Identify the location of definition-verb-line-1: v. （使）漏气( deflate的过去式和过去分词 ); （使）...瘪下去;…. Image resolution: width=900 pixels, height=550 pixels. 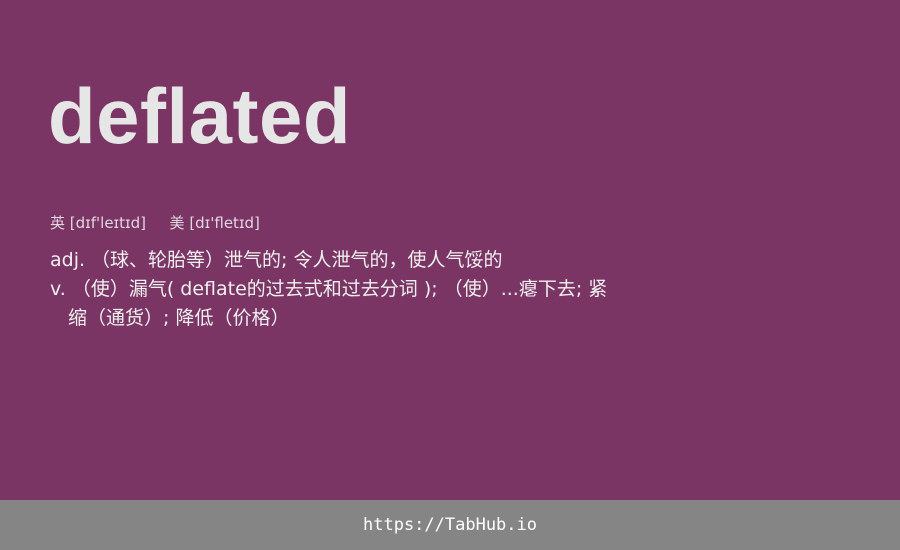
(329, 289).